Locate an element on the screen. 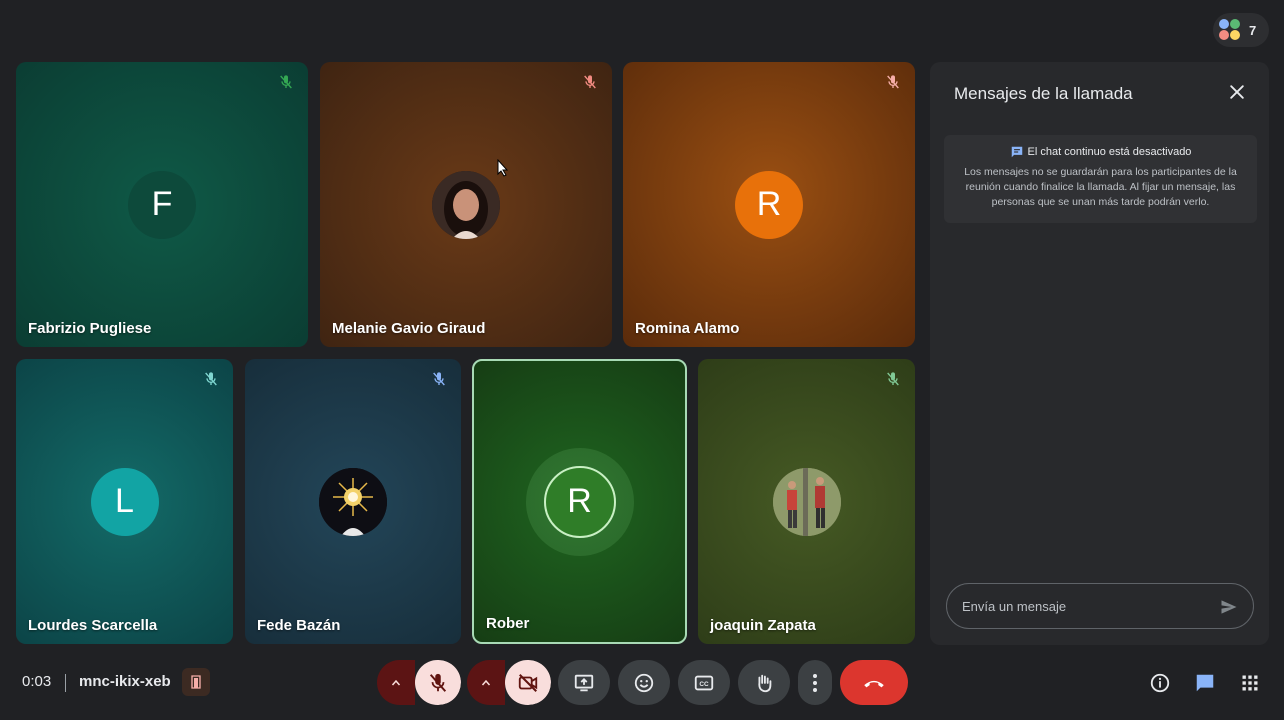  participant-tile-rober: R Rober is located at coordinates (579, 501).